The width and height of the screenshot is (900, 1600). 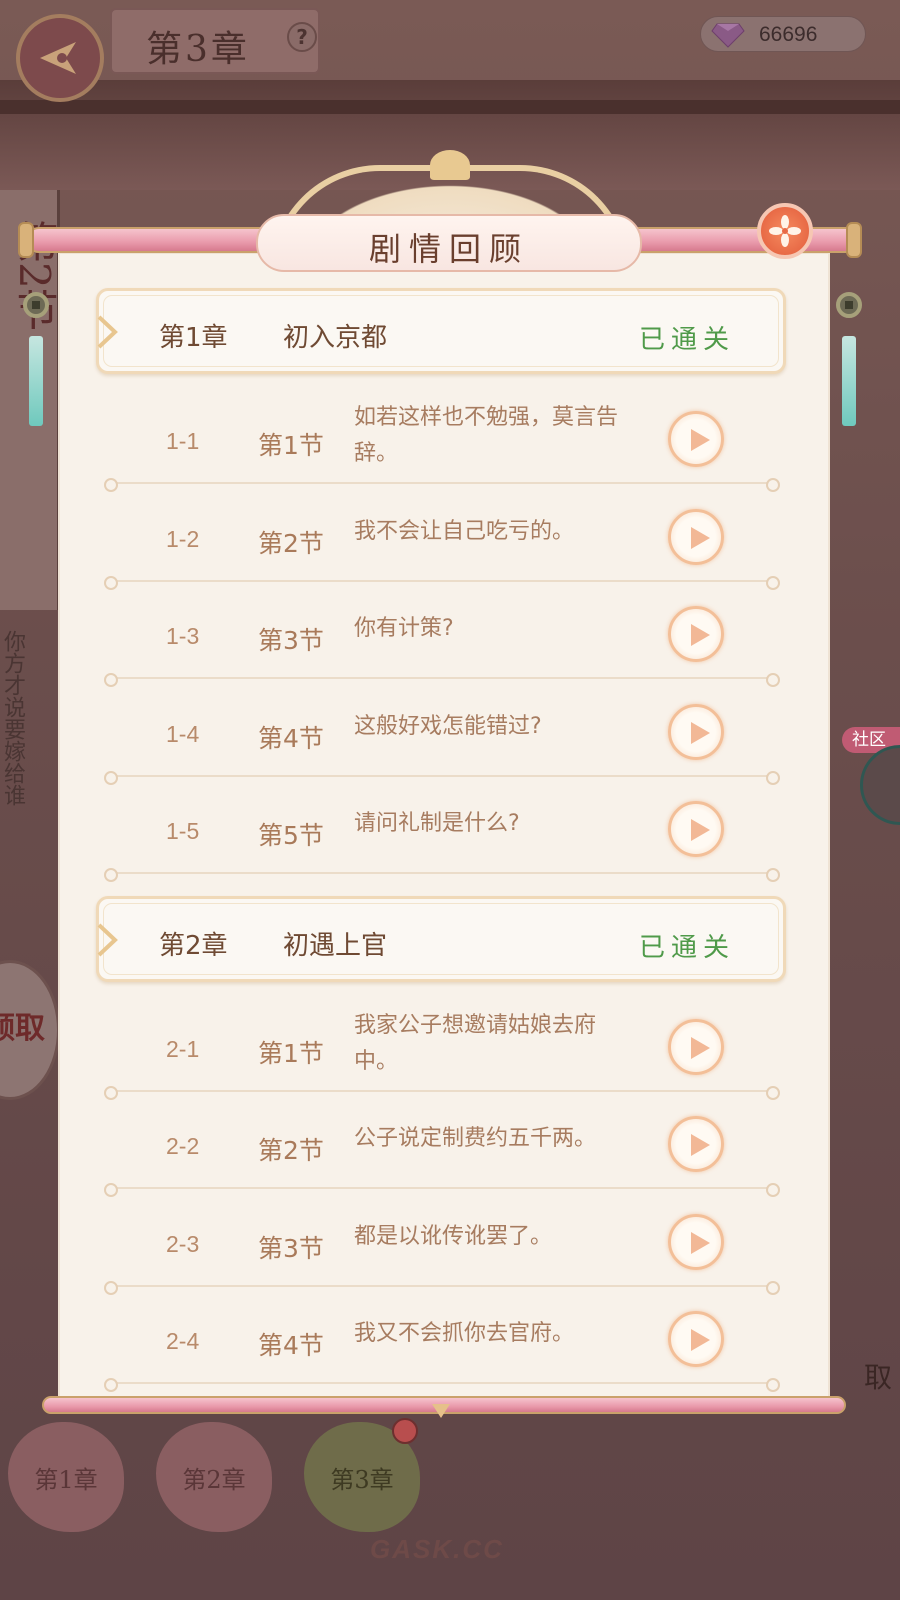 I want to click on section-id: 1-1, so click(x=183, y=441).